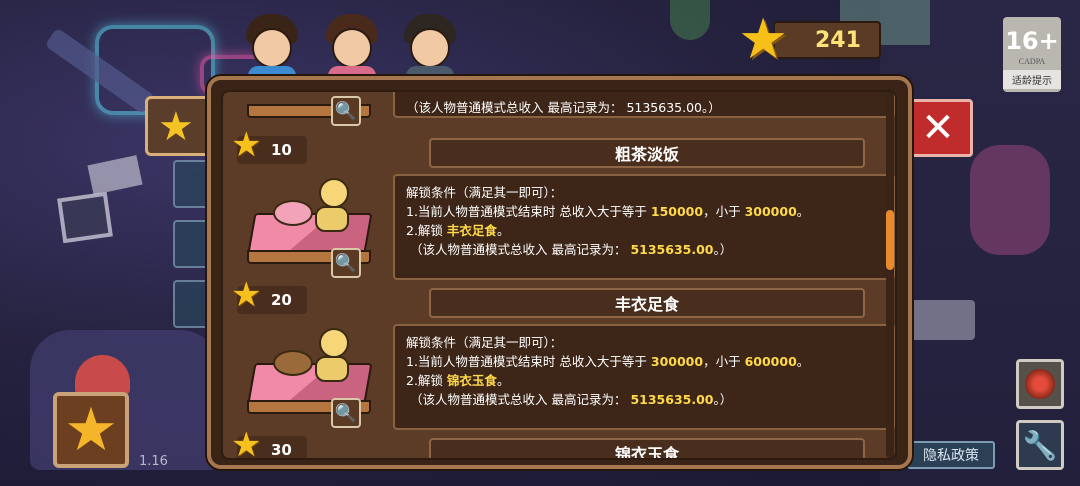  What do you see at coordinates (85, 217) in the screenshot?
I see `wall-photo` at bounding box center [85, 217].